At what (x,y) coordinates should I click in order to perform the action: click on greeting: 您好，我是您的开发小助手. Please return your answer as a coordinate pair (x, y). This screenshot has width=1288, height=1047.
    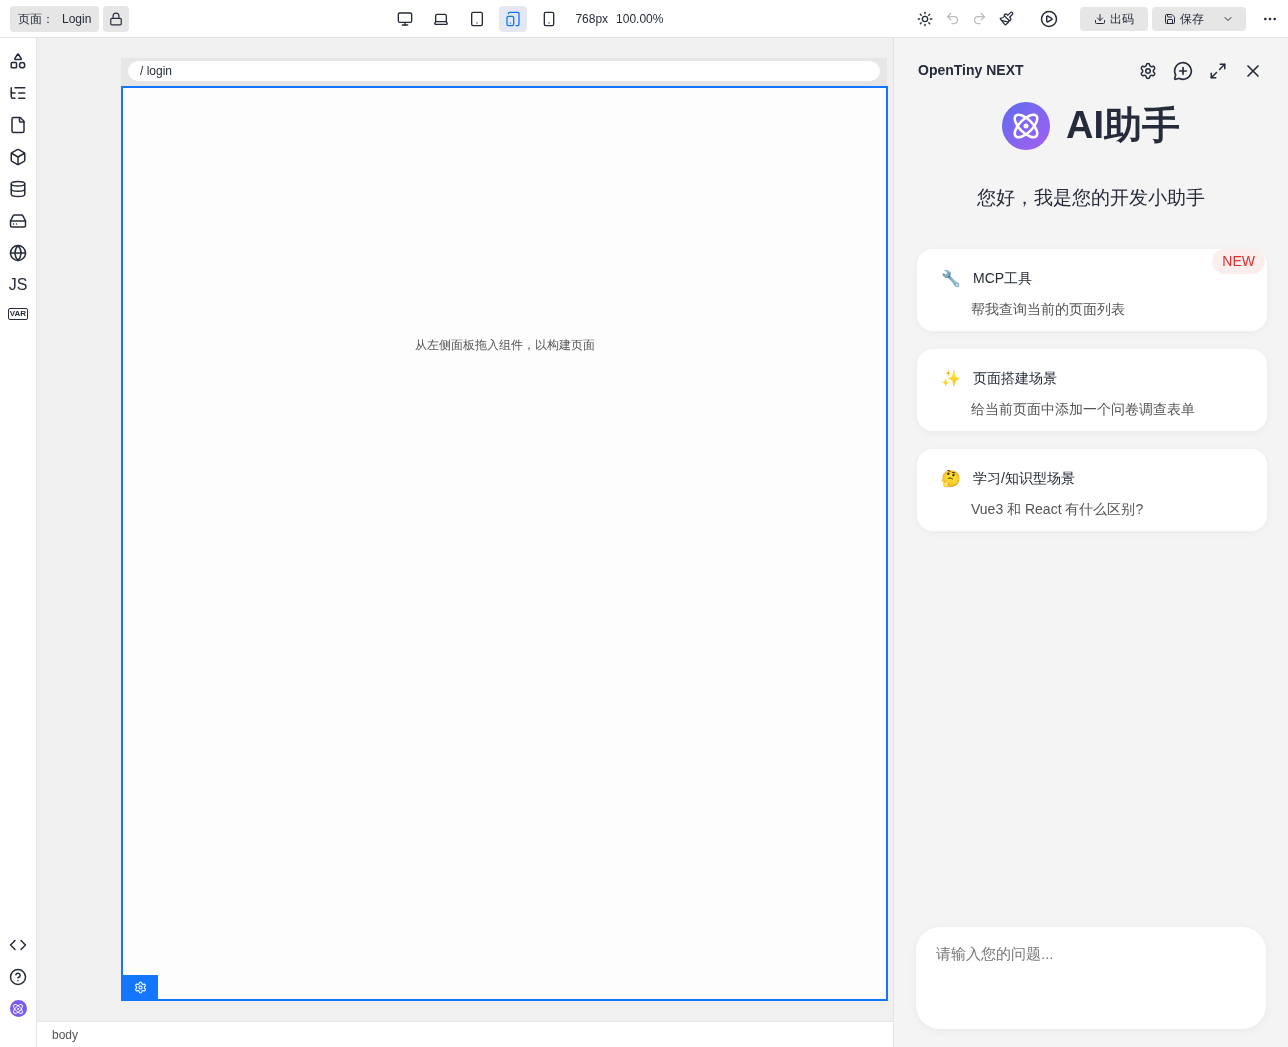
    Looking at the image, I should click on (1091, 198).